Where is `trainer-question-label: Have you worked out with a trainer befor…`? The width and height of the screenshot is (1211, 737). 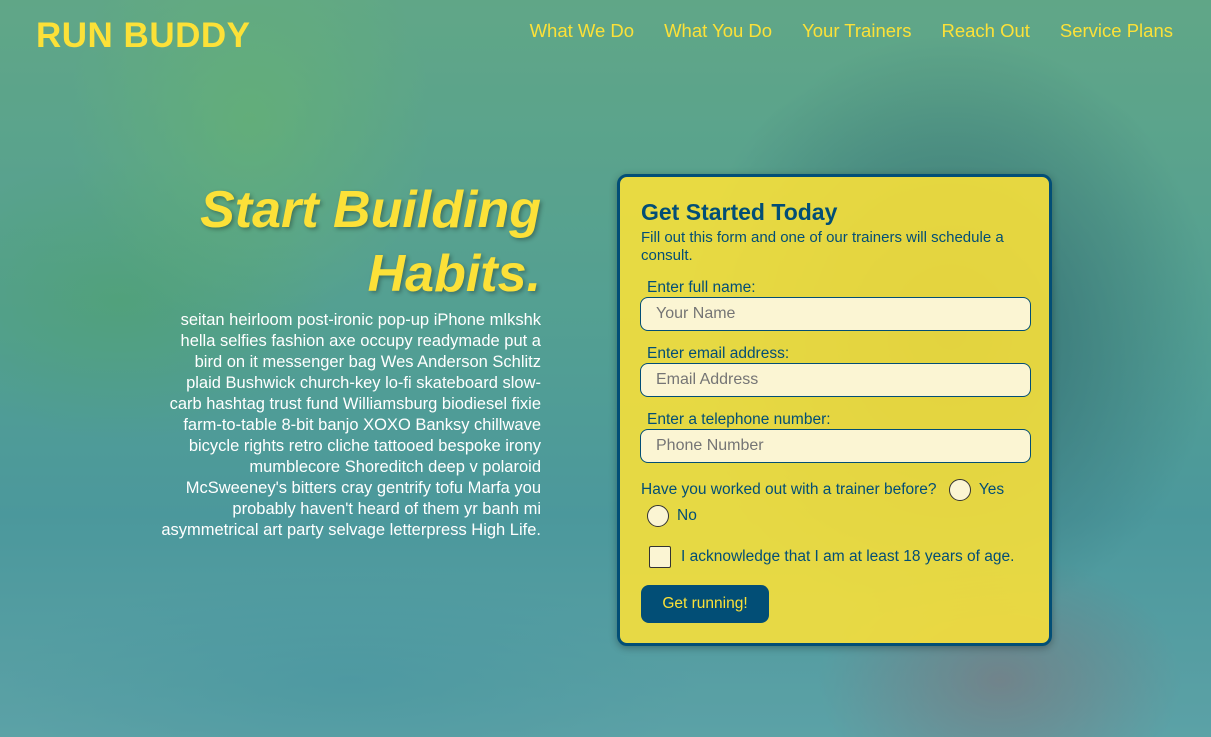 trainer-question-label: Have you worked out with a trainer befor… is located at coordinates (789, 490).